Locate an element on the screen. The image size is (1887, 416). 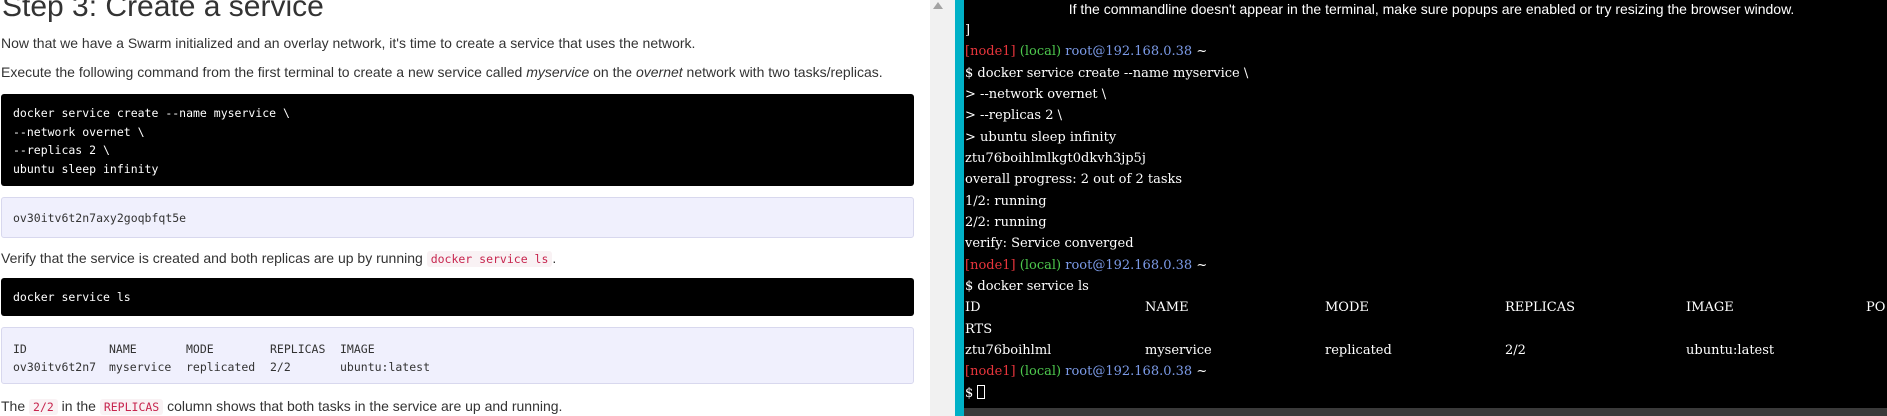
terminal-line: > --replicas 2 \ is located at coordinates (1013, 116).